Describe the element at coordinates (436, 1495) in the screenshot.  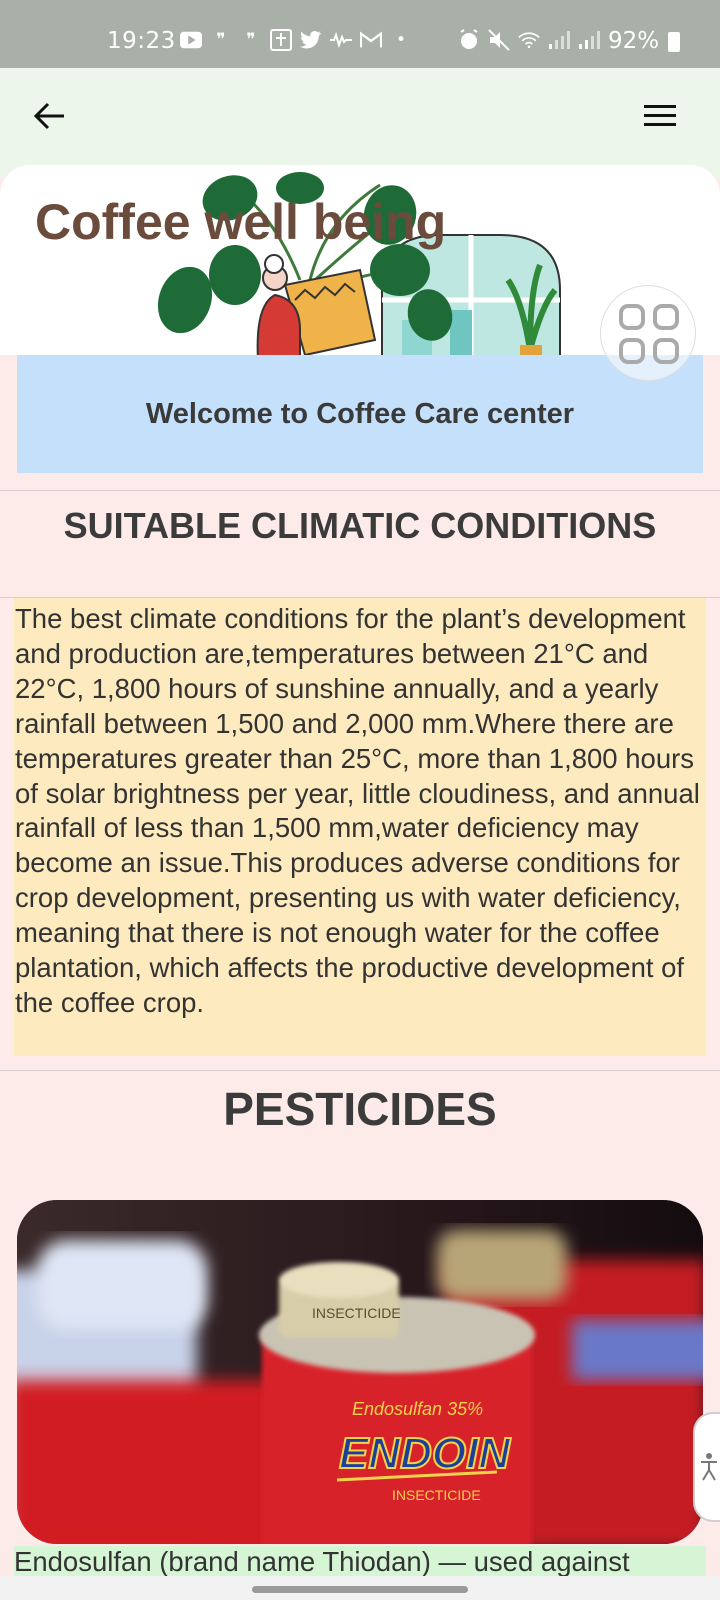
I see `can-type-label: INSECTICIDE` at that location.